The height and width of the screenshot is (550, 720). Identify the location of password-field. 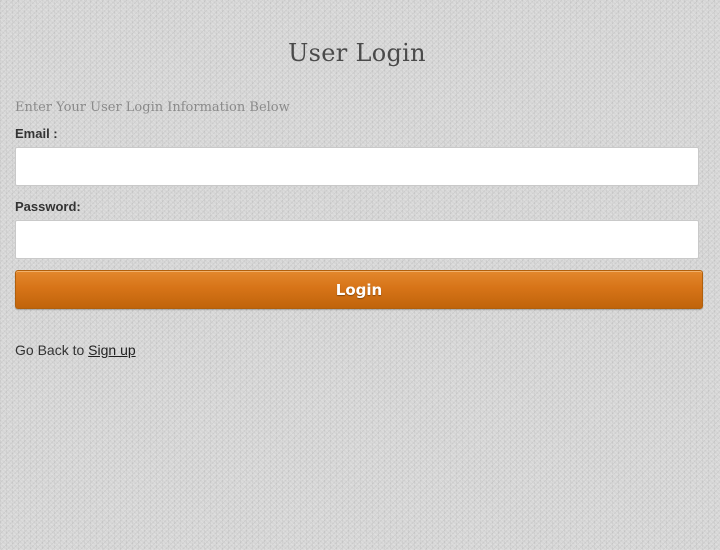
(357, 239).